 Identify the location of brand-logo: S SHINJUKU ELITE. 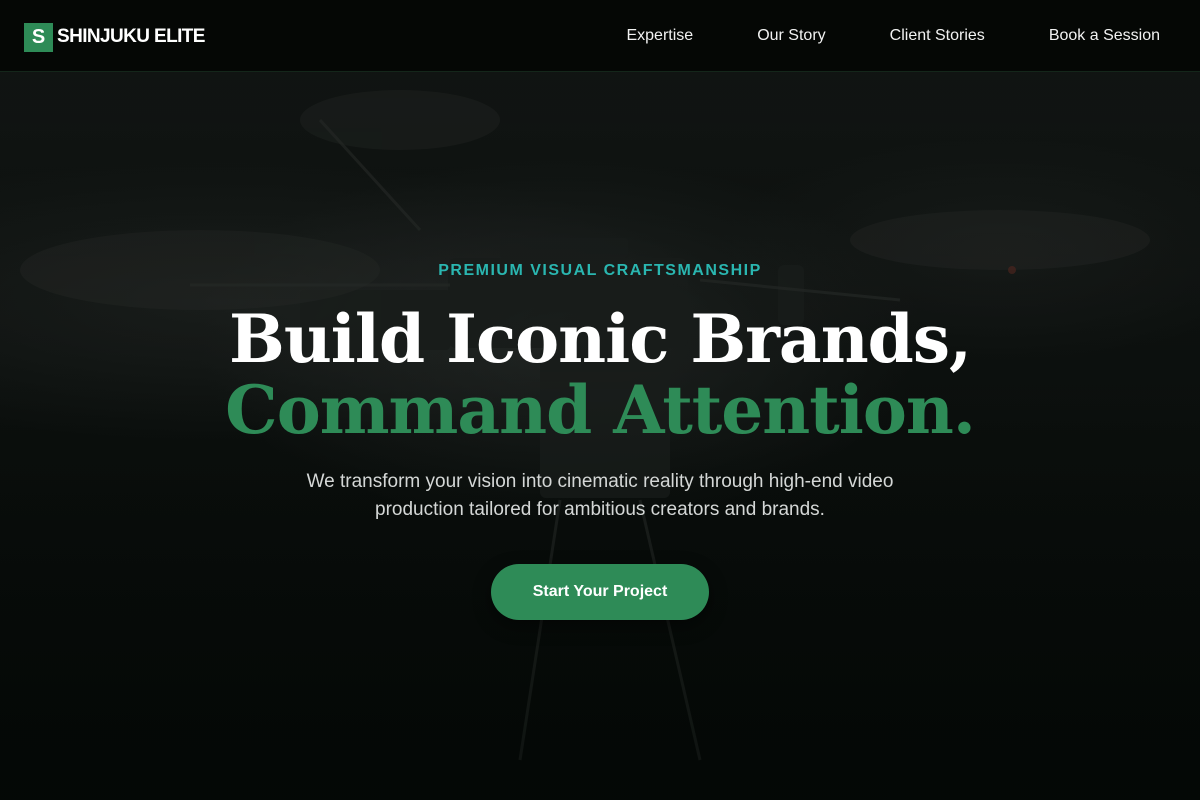
(114, 37).